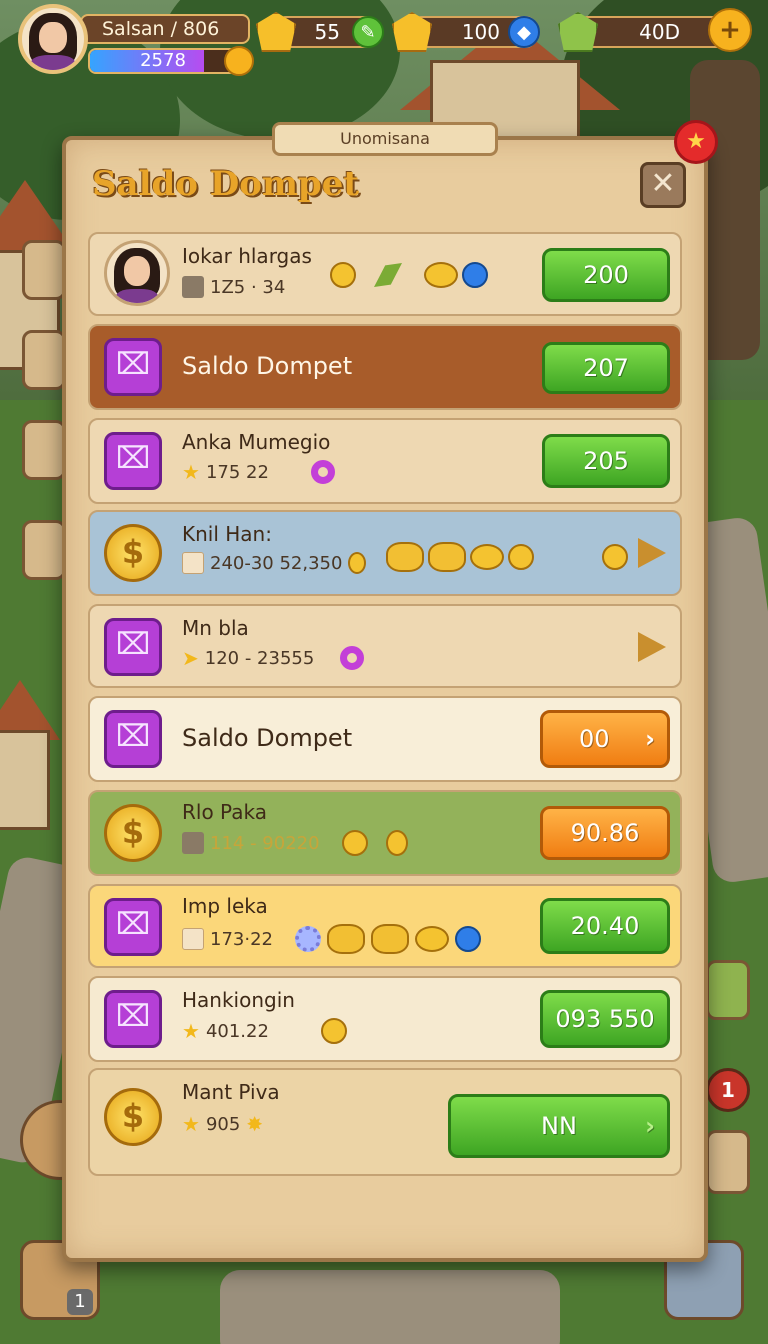 The image size is (768, 1344). I want to click on wallet-row: Imp leka 173·22 20.40, so click(385, 926).